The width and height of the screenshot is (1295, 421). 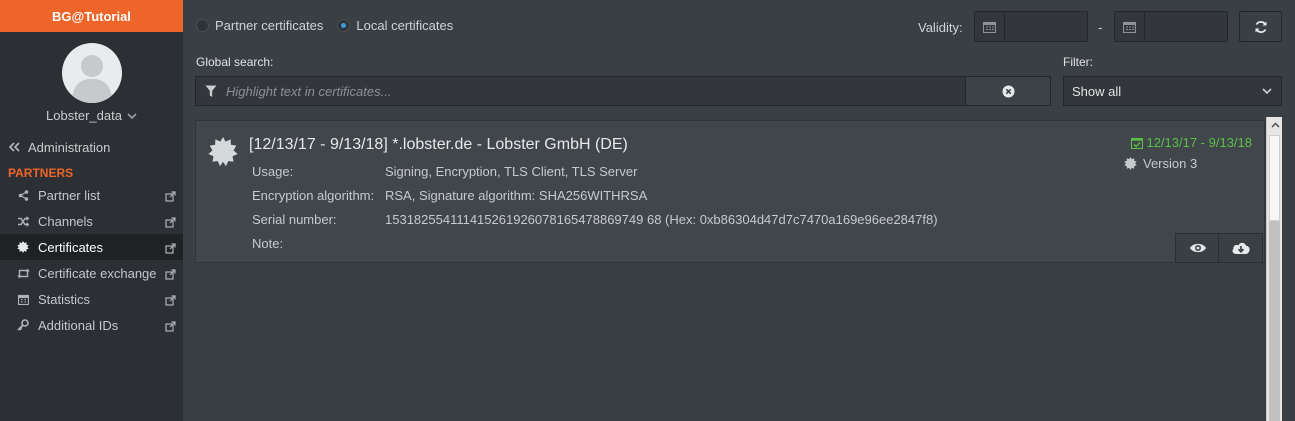 What do you see at coordinates (331, 25) in the screenshot?
I see `certificate-type-radio-group: Partner certificates Local certificates` at bounding box center [331, 25].